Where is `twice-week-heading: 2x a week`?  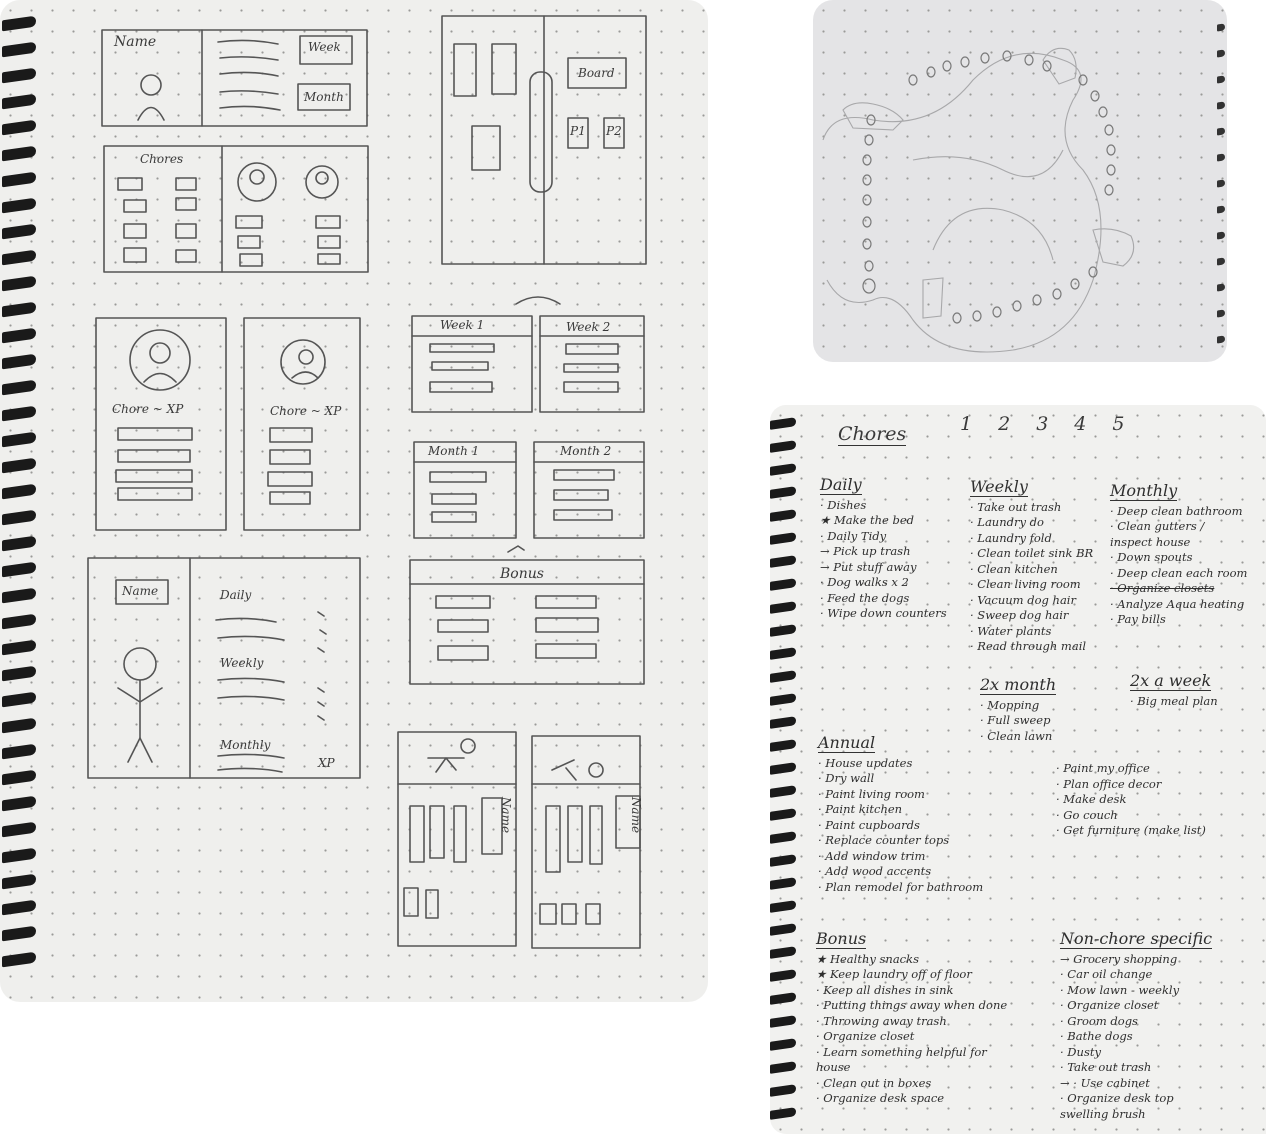 twice-week-heading: 2x a week is located at coordinates (1171, 681).